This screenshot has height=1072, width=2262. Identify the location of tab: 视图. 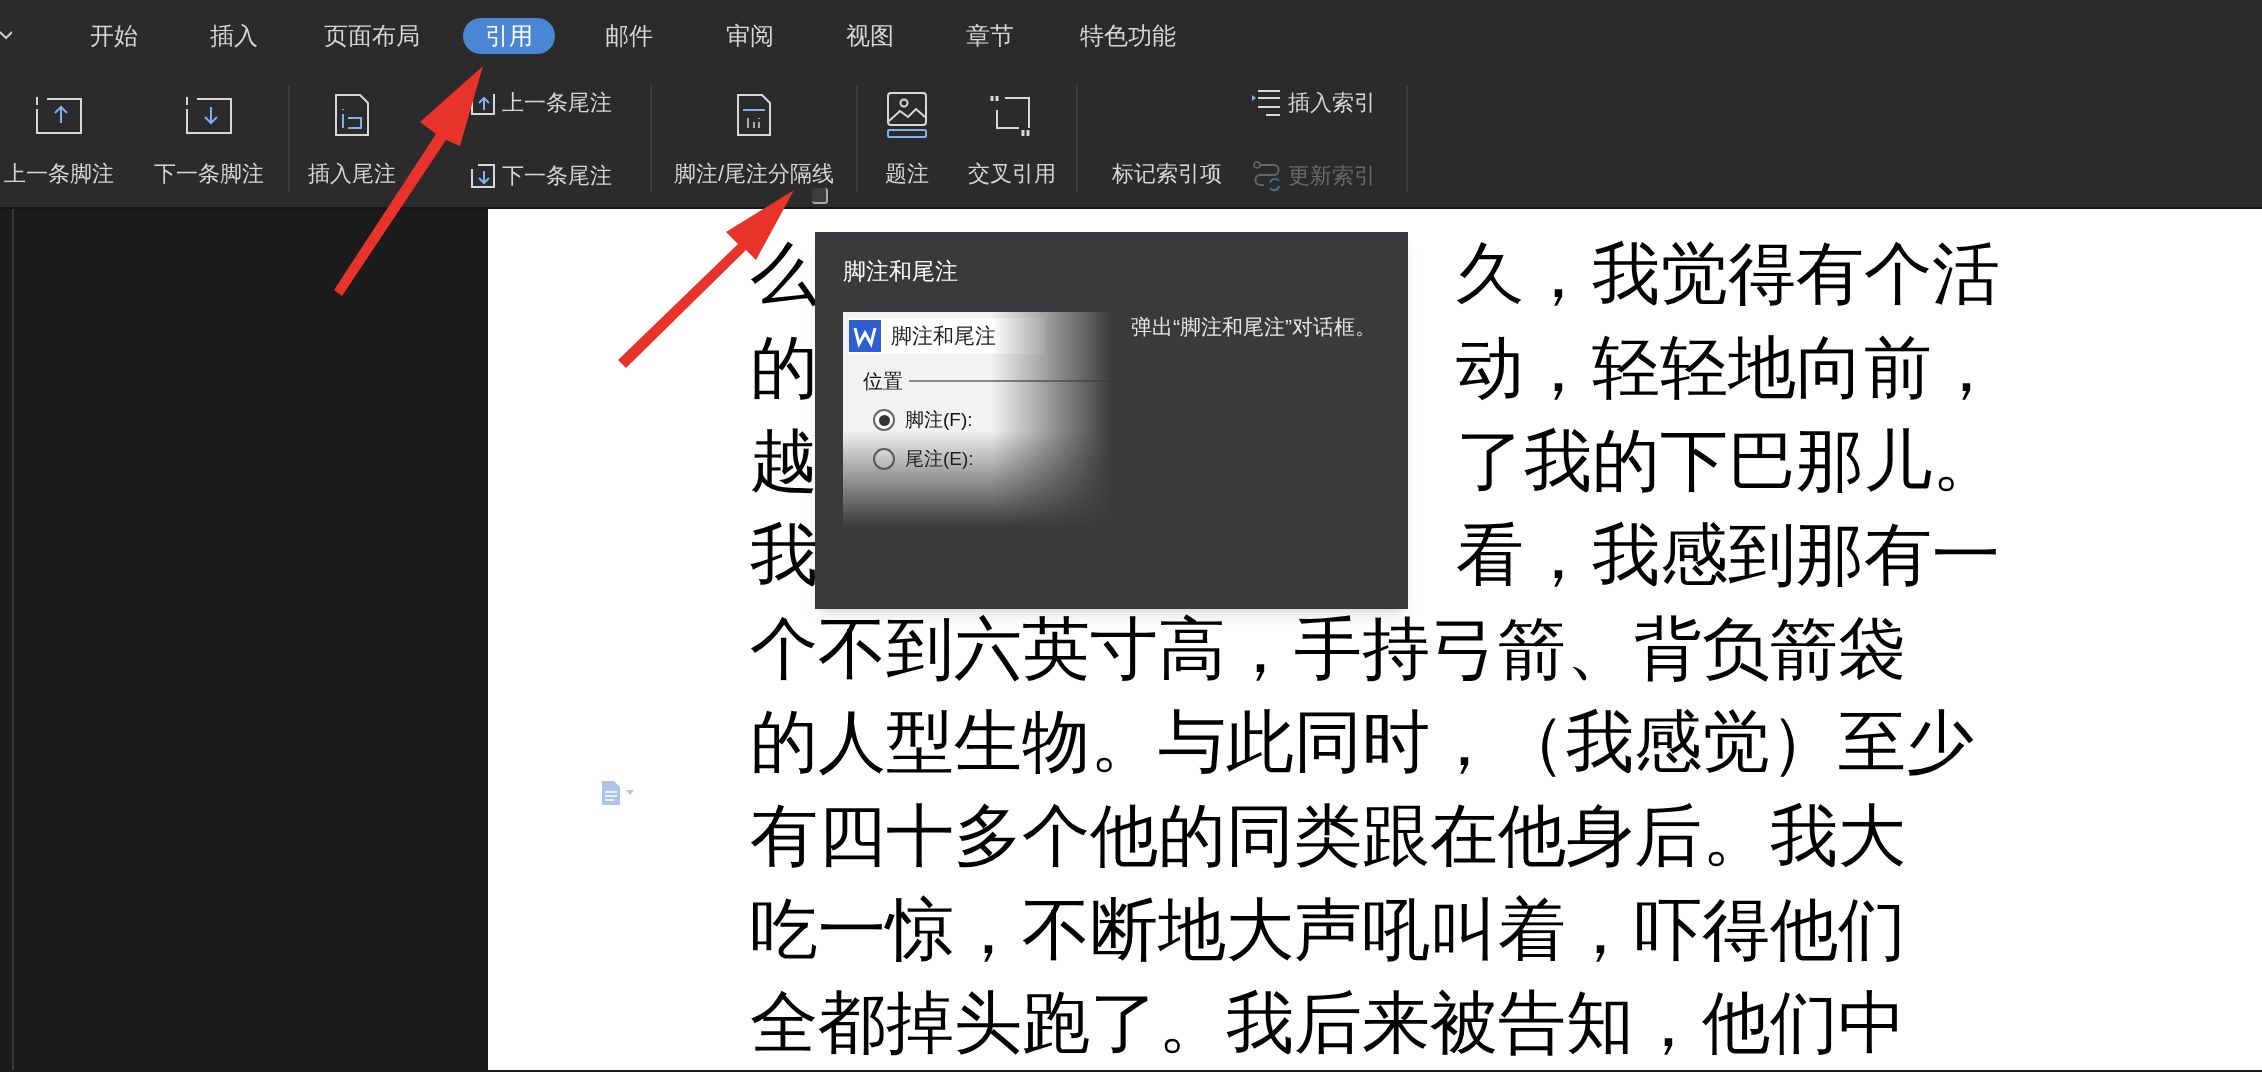
(870, 36).